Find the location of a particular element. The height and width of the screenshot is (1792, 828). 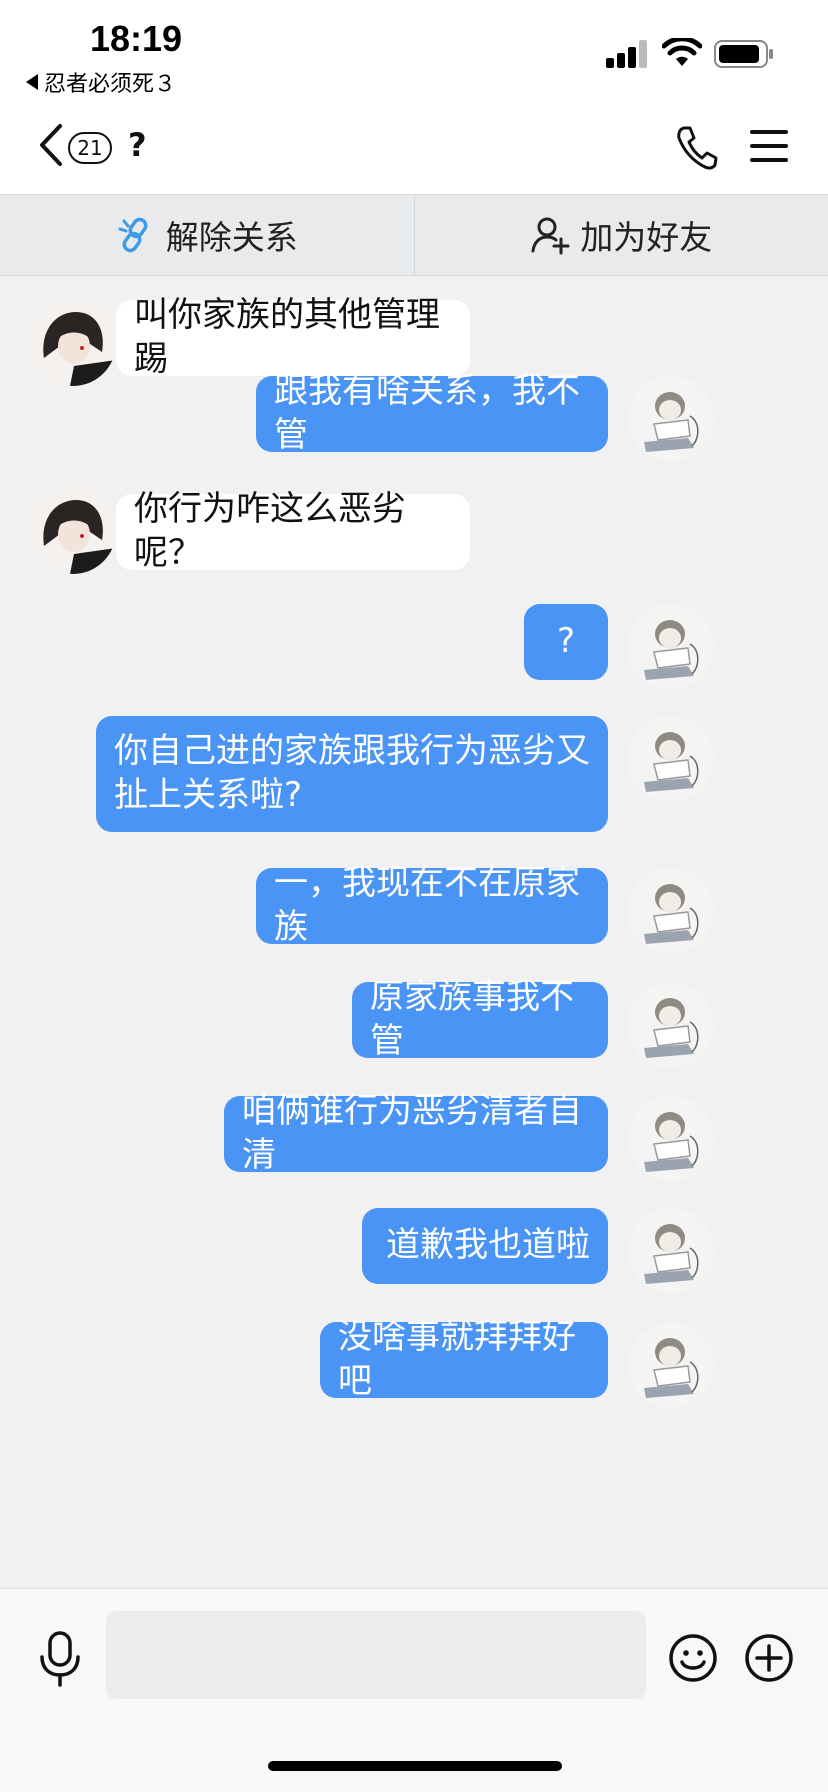

back-chevron-icon is located at coordinates (51, 145).